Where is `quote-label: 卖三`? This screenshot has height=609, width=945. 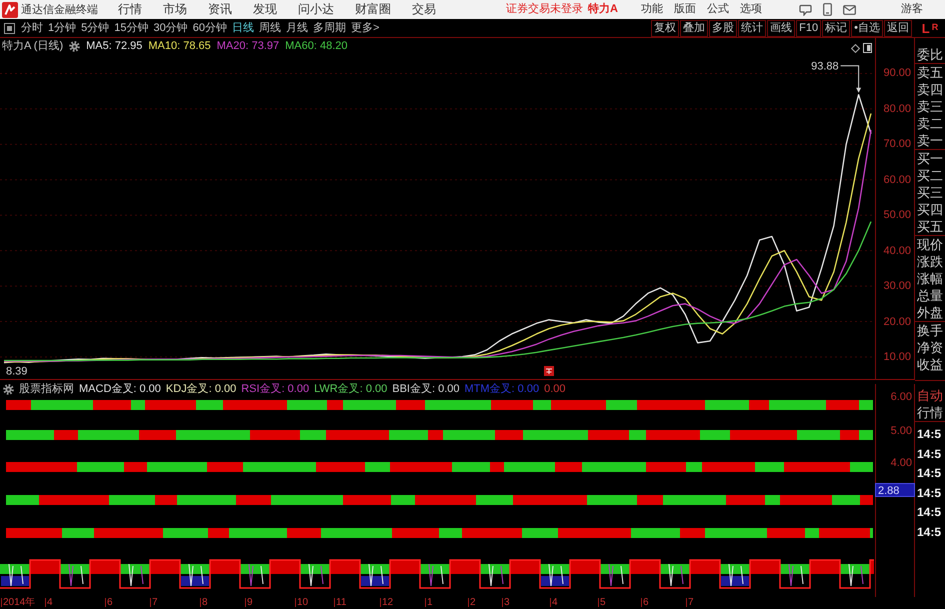 quote-label: 卖三 is located at coordinates (930, 106).